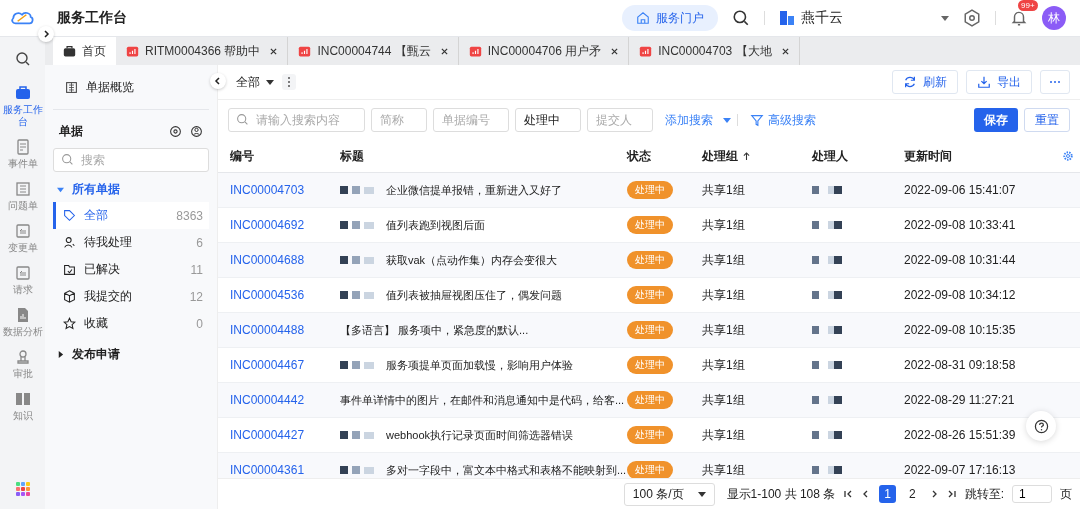 The width and height of the screenshot is (1080, 509). Describe the element at coordinates (289, 82) in the screenshot. I see `more-button` at that location.